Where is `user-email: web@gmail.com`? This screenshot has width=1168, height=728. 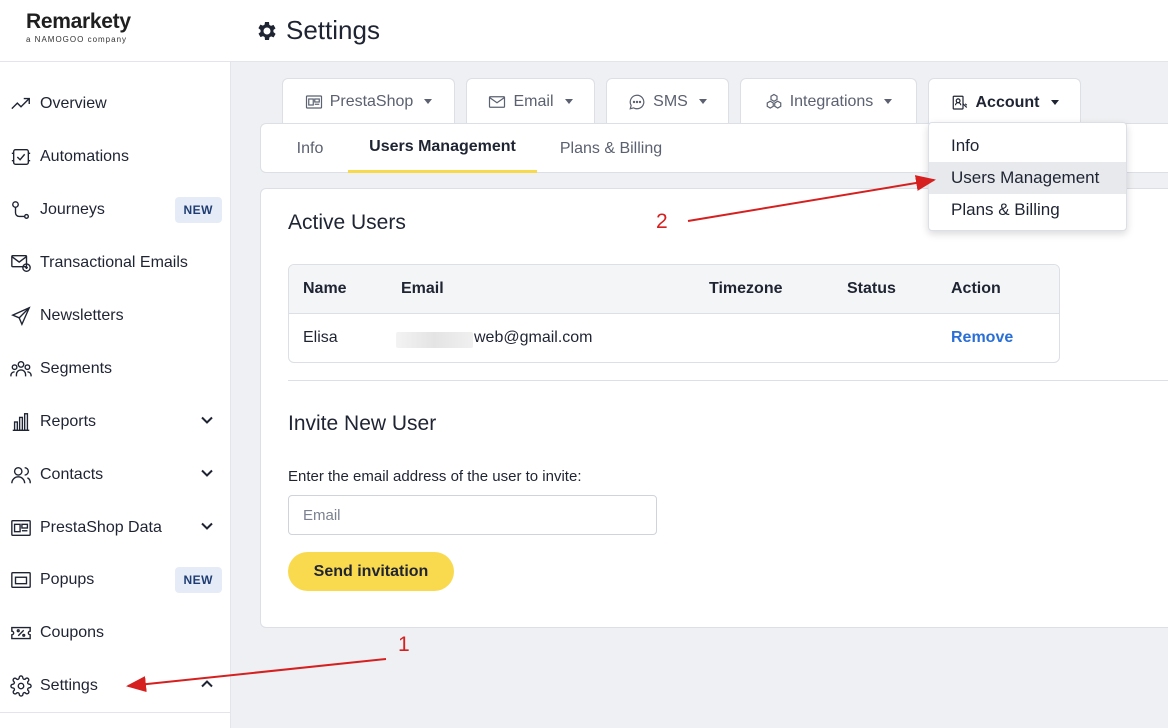
user-email: web@gmail.com is located at coordinates (533, 337).